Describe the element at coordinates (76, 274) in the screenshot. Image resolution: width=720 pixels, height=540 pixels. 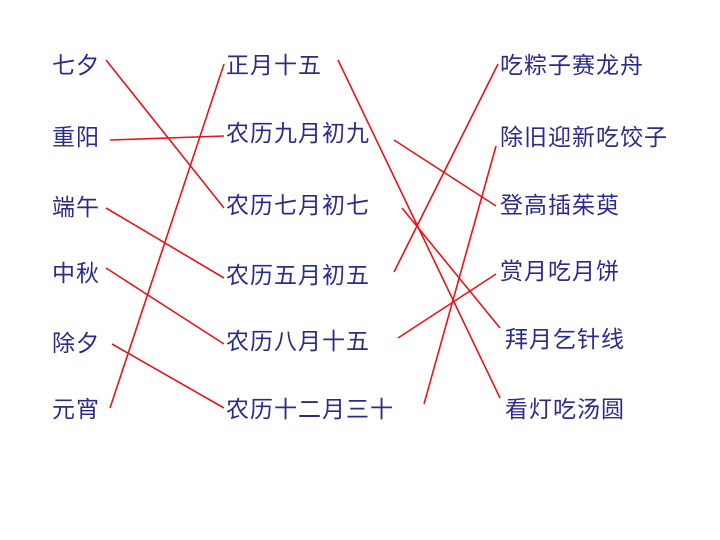
I see `festival-label: 中秋` at that location.